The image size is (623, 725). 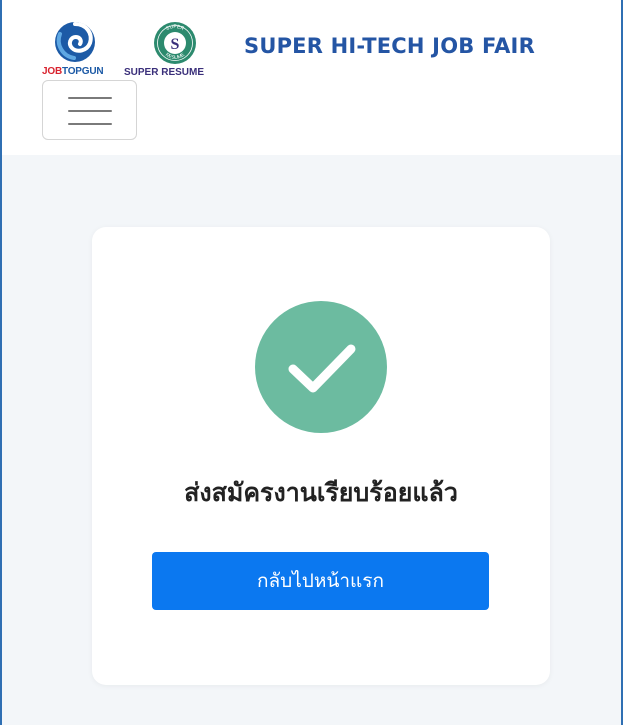 I want to click on back-to-home-button: กลับไปหน้าแรก, so click(x=320, y=581).